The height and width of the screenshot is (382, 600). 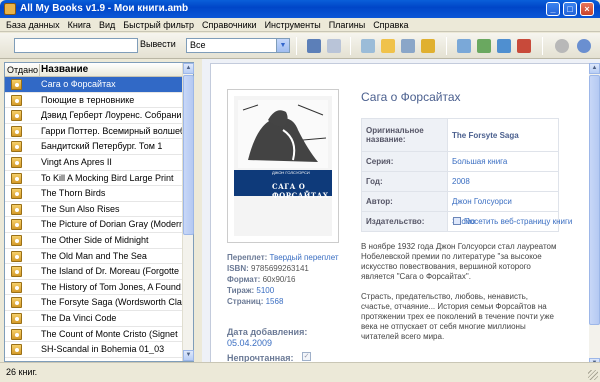 What do you see at coordinates (570, 9) in the screenshot?
I see `maximize-button: □` at bounding box center [570, 9].